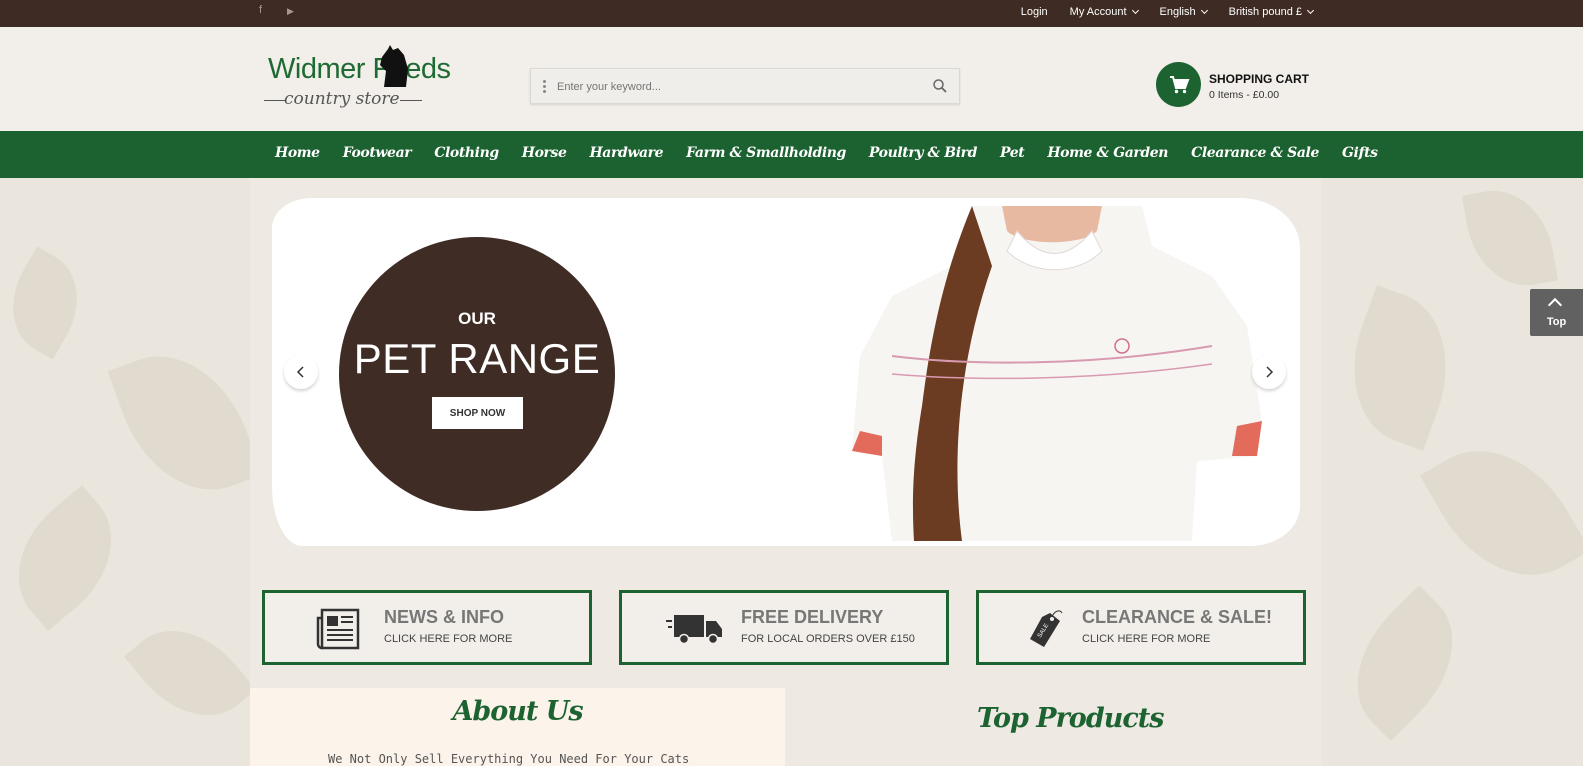  What do you see at coordinates (1177, 12) in the screenshot?
I see `language-label: English` at bounding box center [1177, 12].